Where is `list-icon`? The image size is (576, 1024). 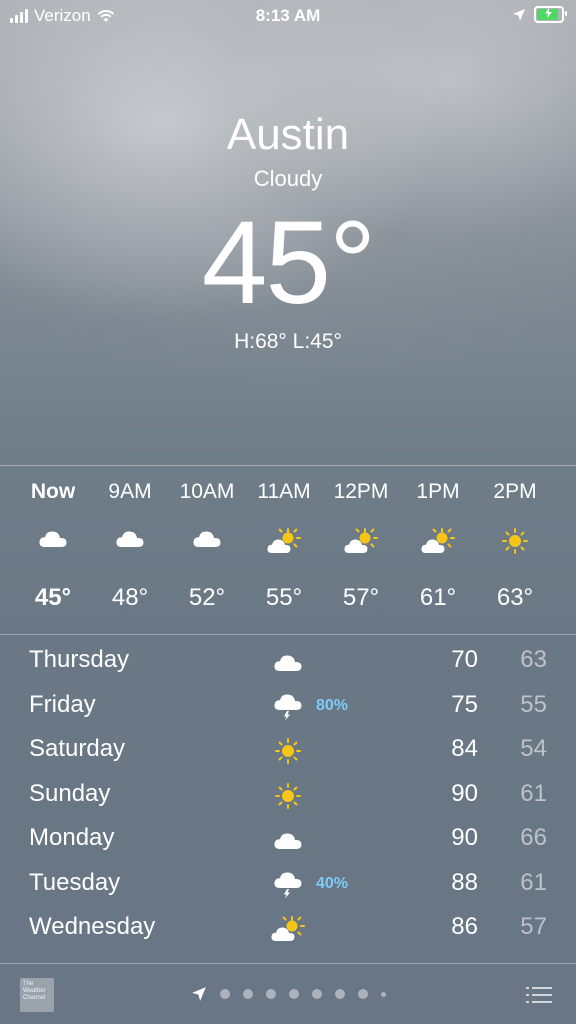
list-icon is located at coordinates (539, 995).